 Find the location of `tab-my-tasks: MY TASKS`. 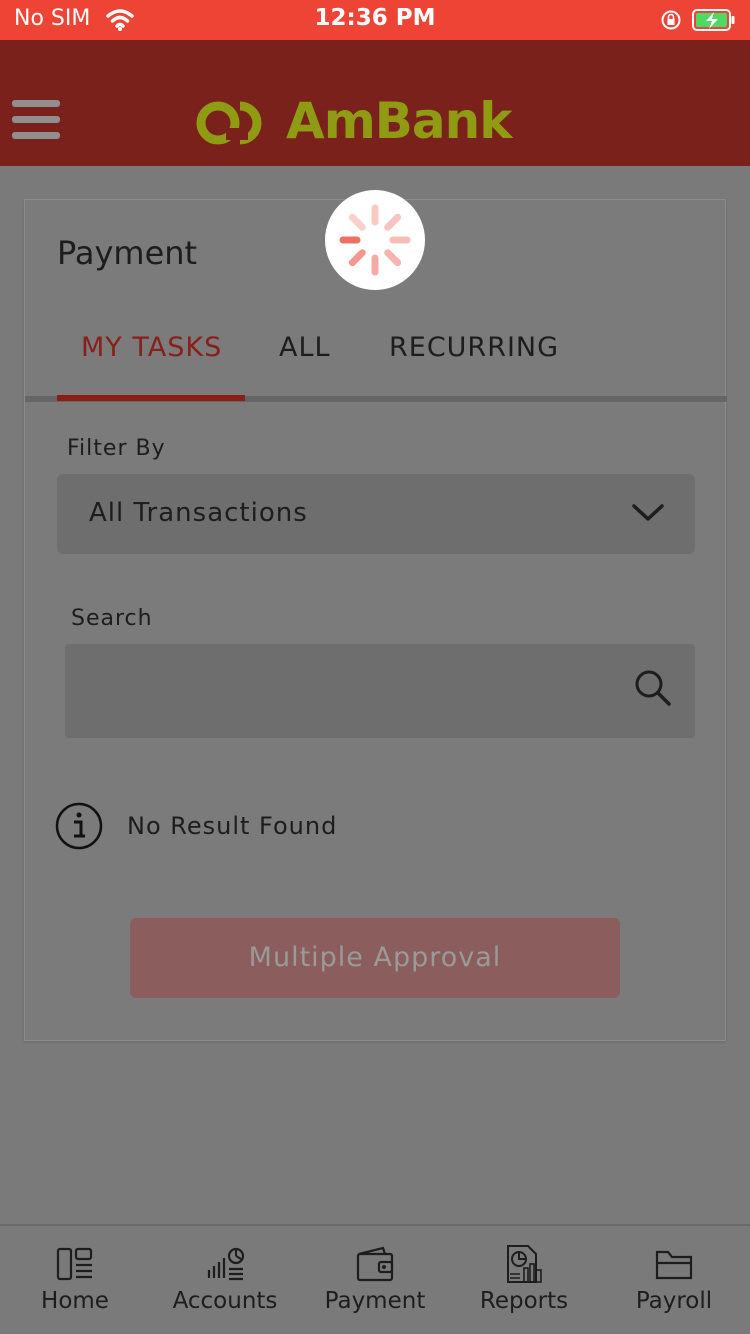

tab-my-tasks: MY TASKS is located at coordinates (151, 347).